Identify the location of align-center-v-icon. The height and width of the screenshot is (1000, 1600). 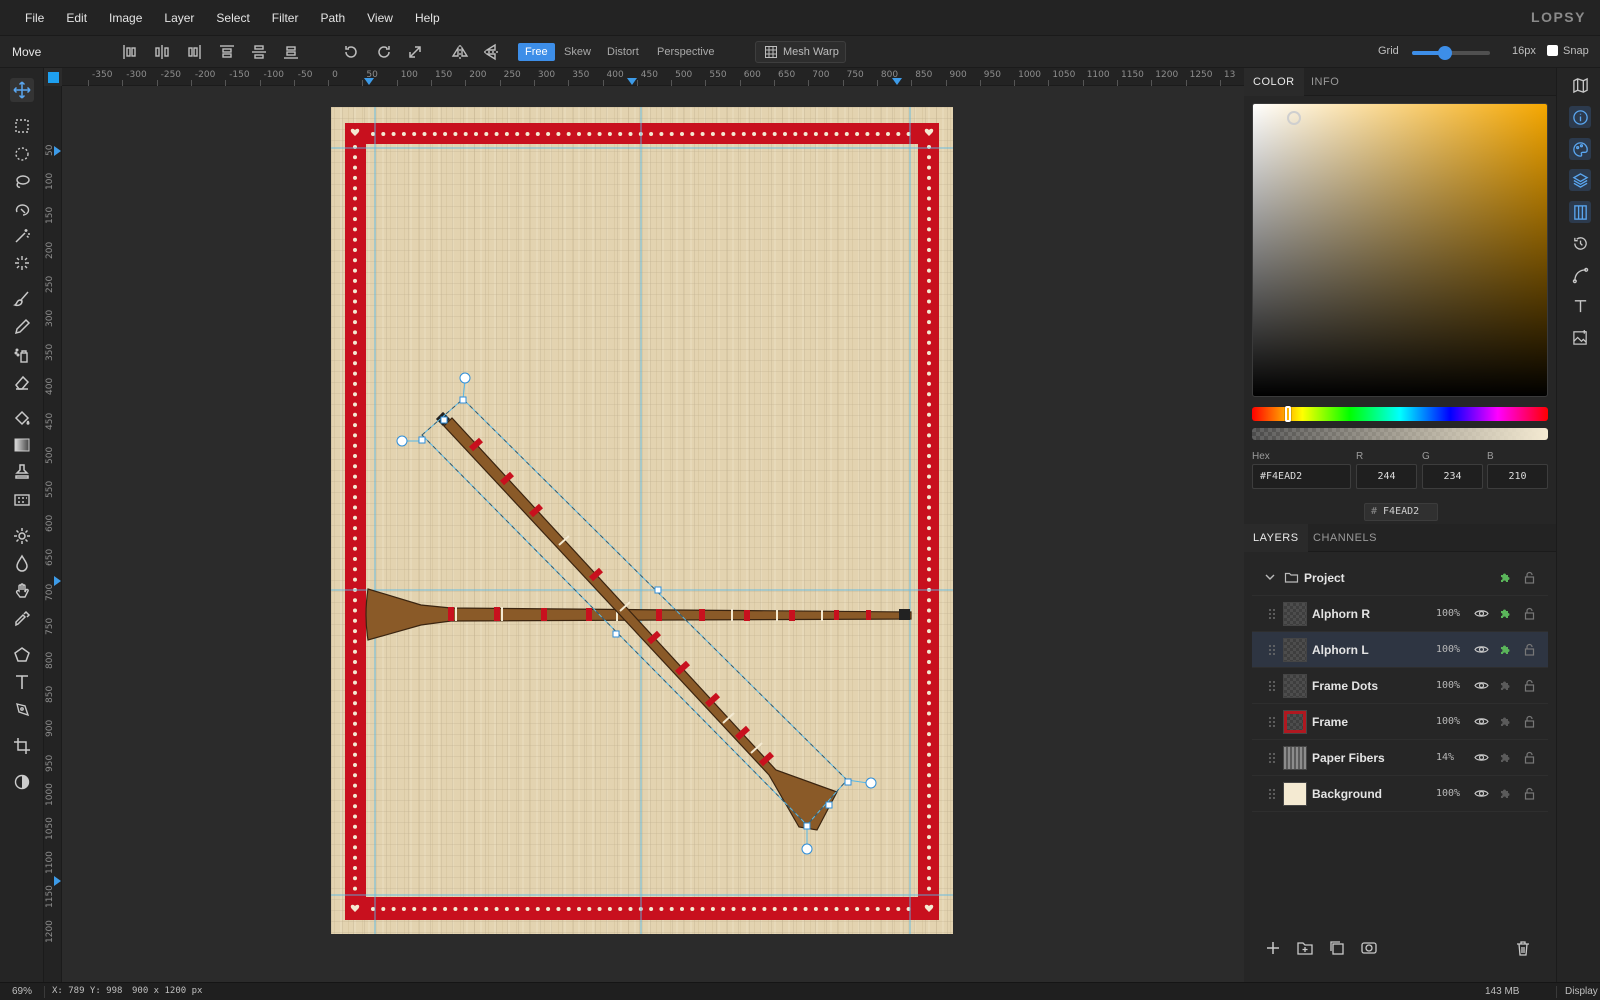
(259, 52).